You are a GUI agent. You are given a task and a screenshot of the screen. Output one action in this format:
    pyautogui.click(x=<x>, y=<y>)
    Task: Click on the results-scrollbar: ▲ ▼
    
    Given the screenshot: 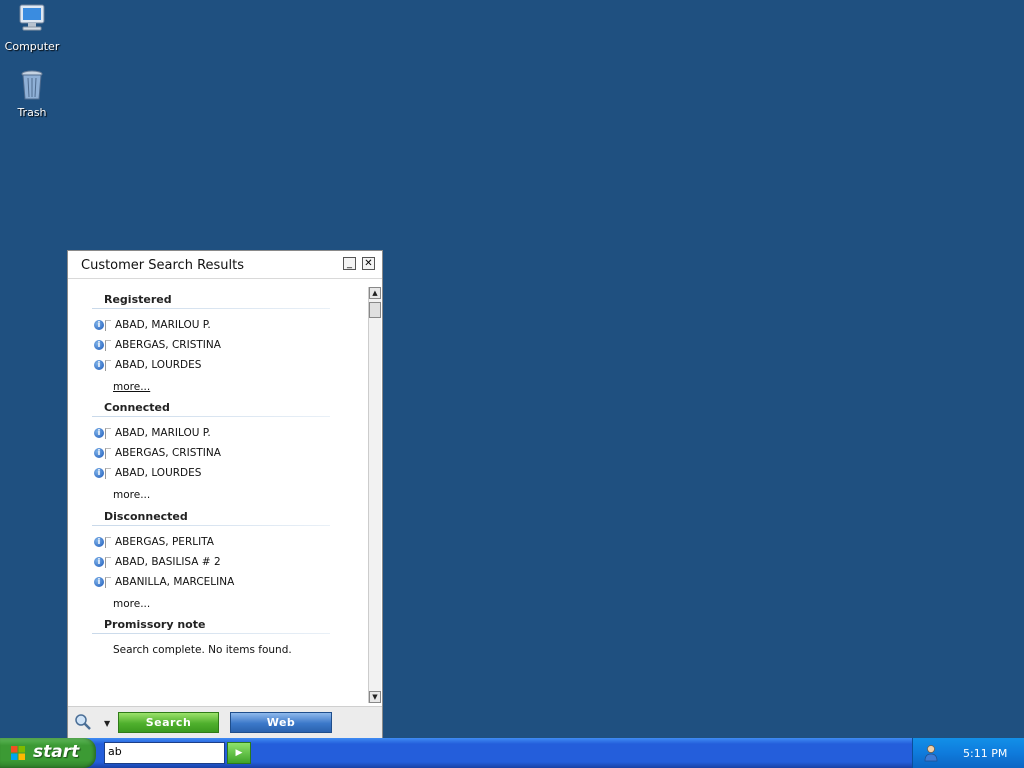 What is the action you would take?
    pyautogui.click(x=374, y=495)
    